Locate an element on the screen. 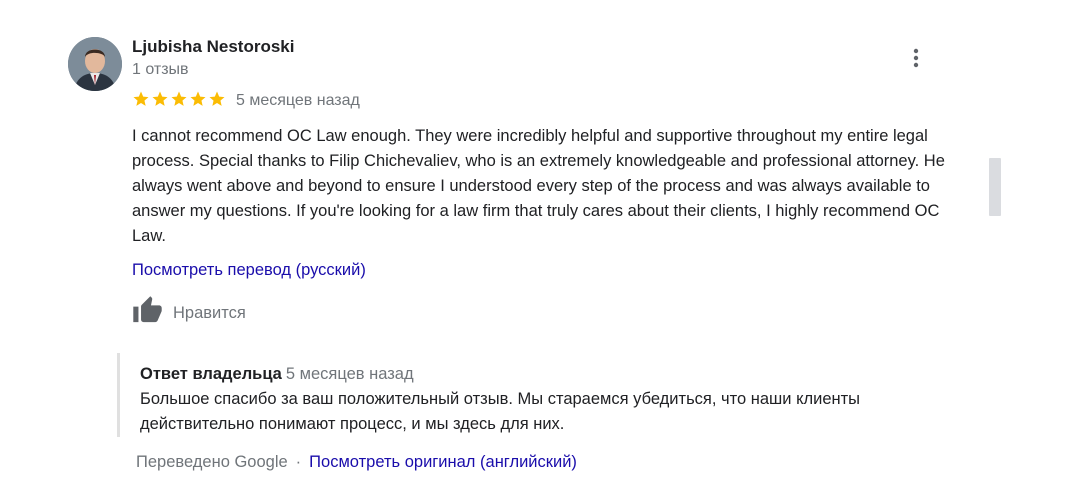  view-translation-link: Посмотреть перевод (русский) is located at coordinates (249, 270).